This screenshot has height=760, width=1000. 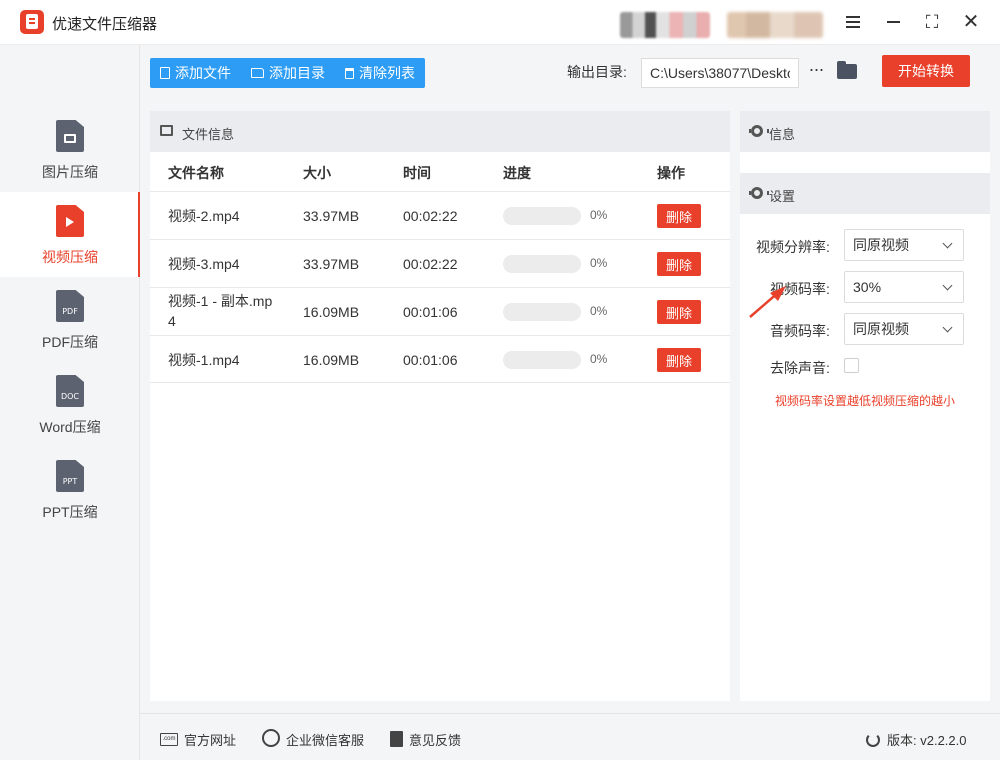 I want to click on close-icon: ✕, so click(x=971, y=22).